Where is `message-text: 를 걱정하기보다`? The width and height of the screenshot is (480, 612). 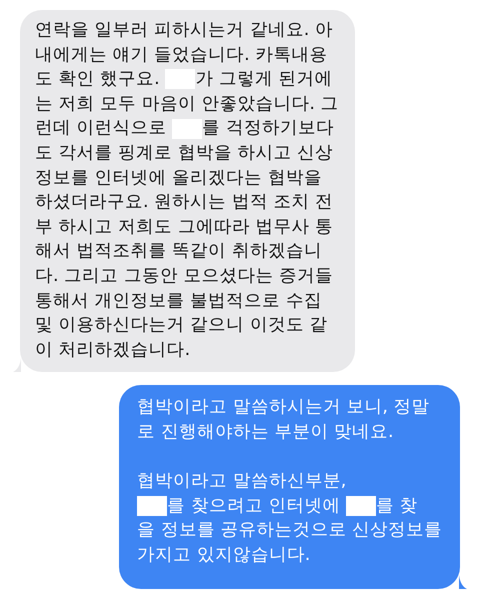
message-text: 를 걱정하기보다 is located at coordinates (268, 128).